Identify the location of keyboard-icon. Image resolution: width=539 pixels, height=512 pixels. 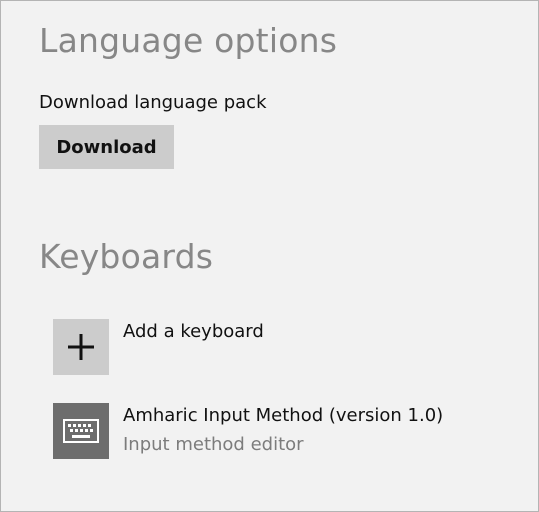
(81, 431).